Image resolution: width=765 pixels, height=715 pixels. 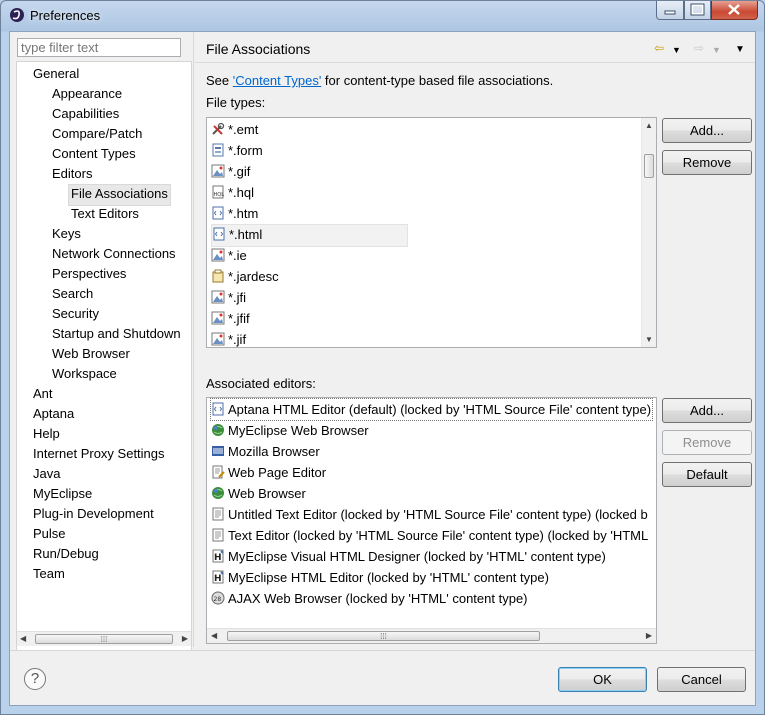 What do you see at coordinates (298, 430) in the screenshot?
I see `editor-label: MyEclipse Web Browser` at bounding box center [298, 430].